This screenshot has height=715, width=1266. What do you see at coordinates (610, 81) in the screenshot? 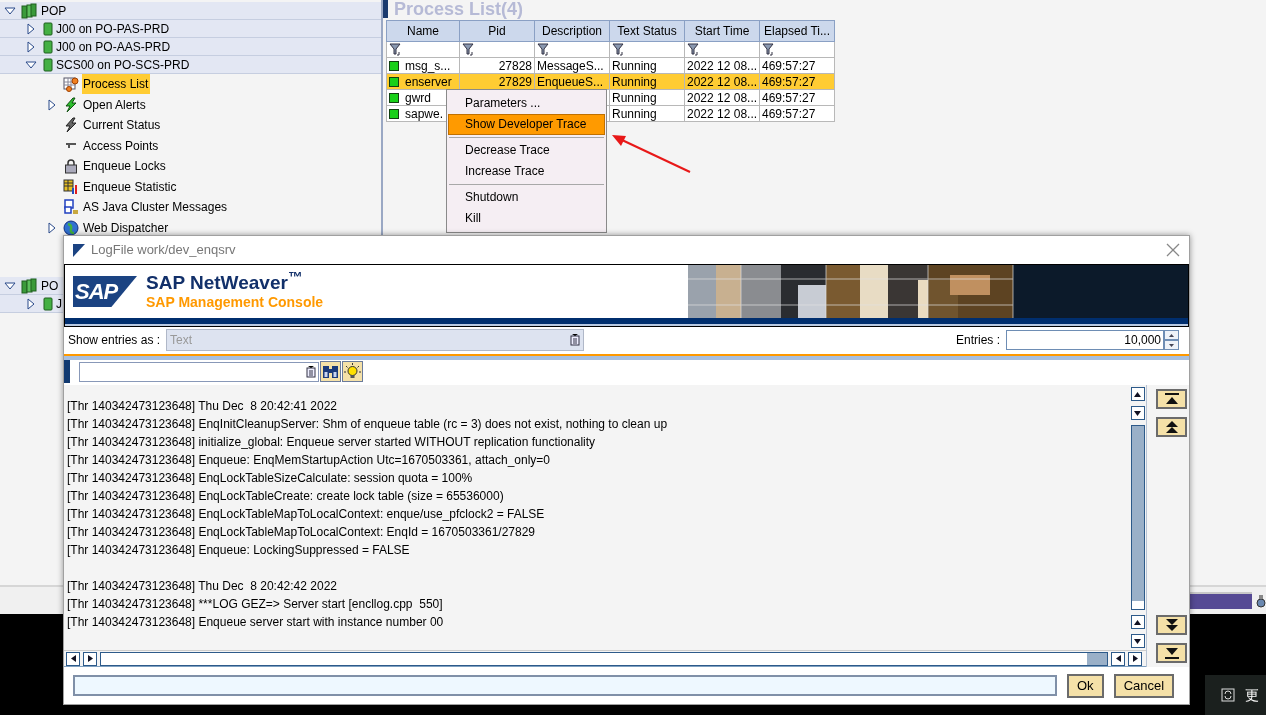
I see `table-row: enserver 27829 EnqueueS... Running 2022 12 08... 469:57:27` at bounding box center [610, 81].